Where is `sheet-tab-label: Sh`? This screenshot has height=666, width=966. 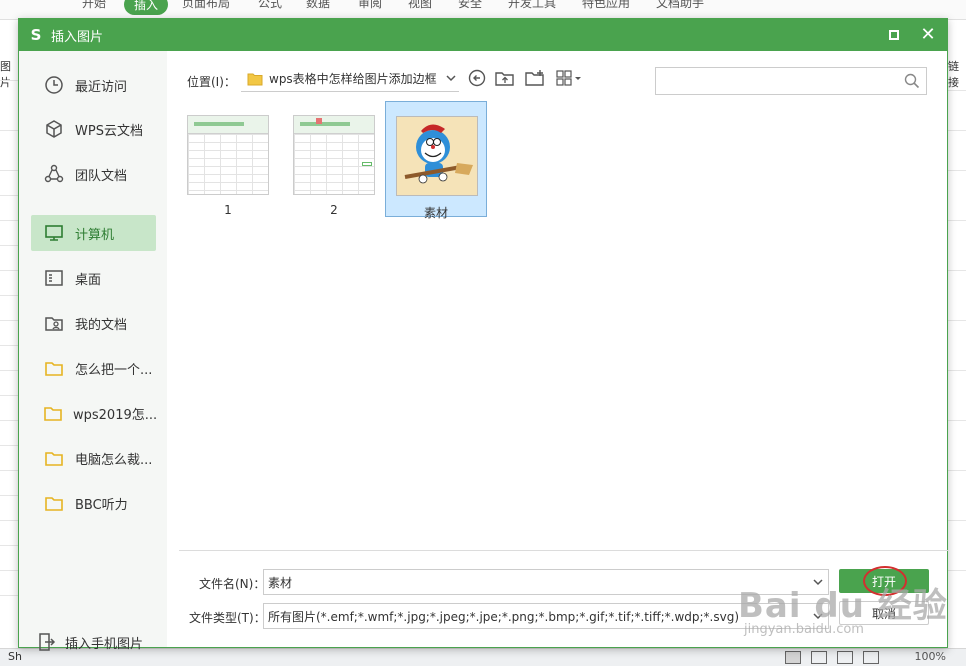
sheet-tab-label: Sh is located at coordinates (15, 656).